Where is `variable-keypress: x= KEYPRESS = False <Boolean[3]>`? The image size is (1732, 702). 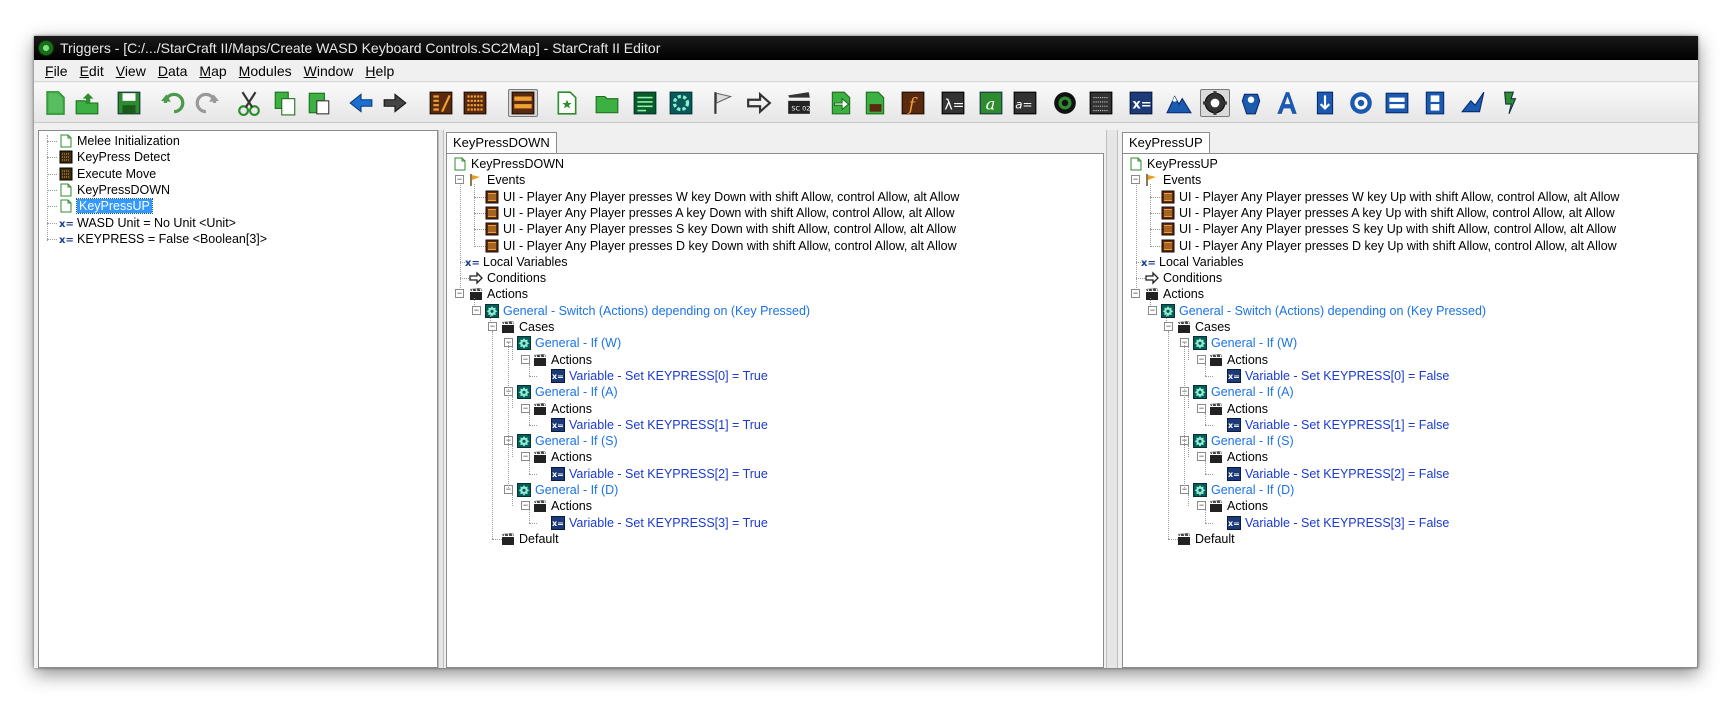 variable-keypress: x= KEYPRESS = False <Boolean[3]> is located at coordinates (163, 239).